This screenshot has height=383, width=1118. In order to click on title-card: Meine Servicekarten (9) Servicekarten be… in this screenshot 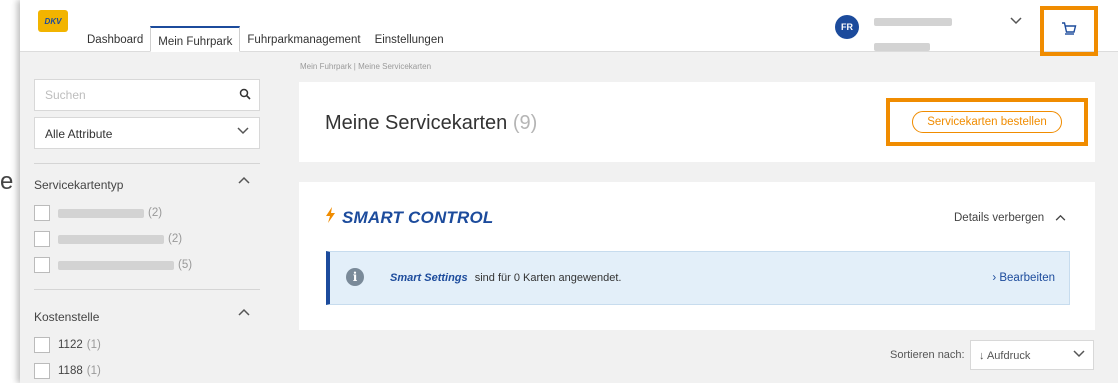, I will do `click(697, 122)`.